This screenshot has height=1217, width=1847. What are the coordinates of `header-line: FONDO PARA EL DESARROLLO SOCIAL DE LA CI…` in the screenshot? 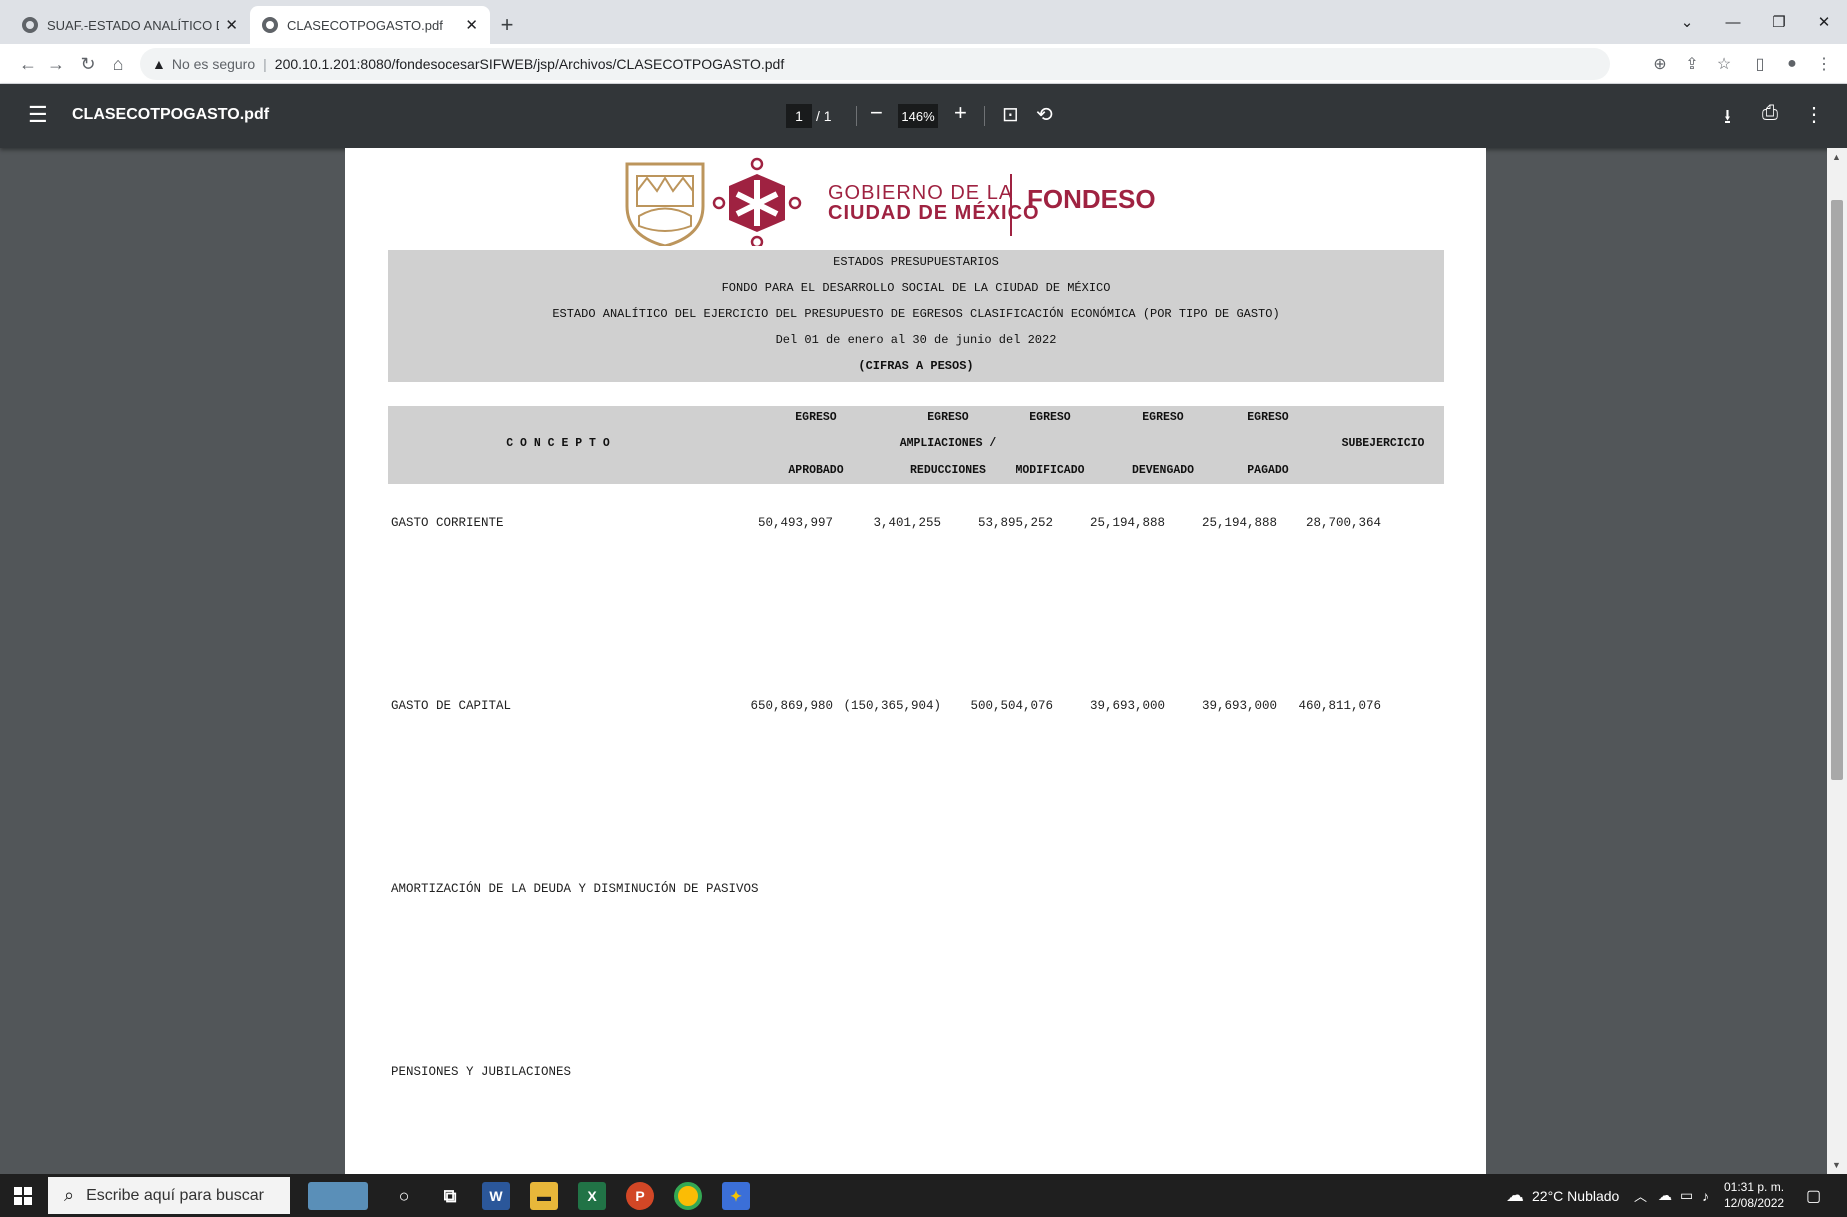 It's located at (916, 288).